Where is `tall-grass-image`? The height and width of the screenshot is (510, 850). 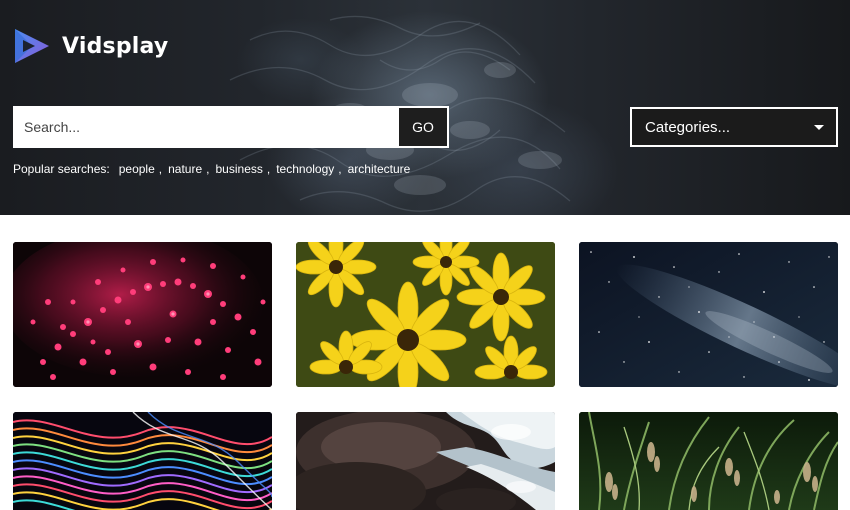
tall-grass-image is located at coordinates (708, 461).